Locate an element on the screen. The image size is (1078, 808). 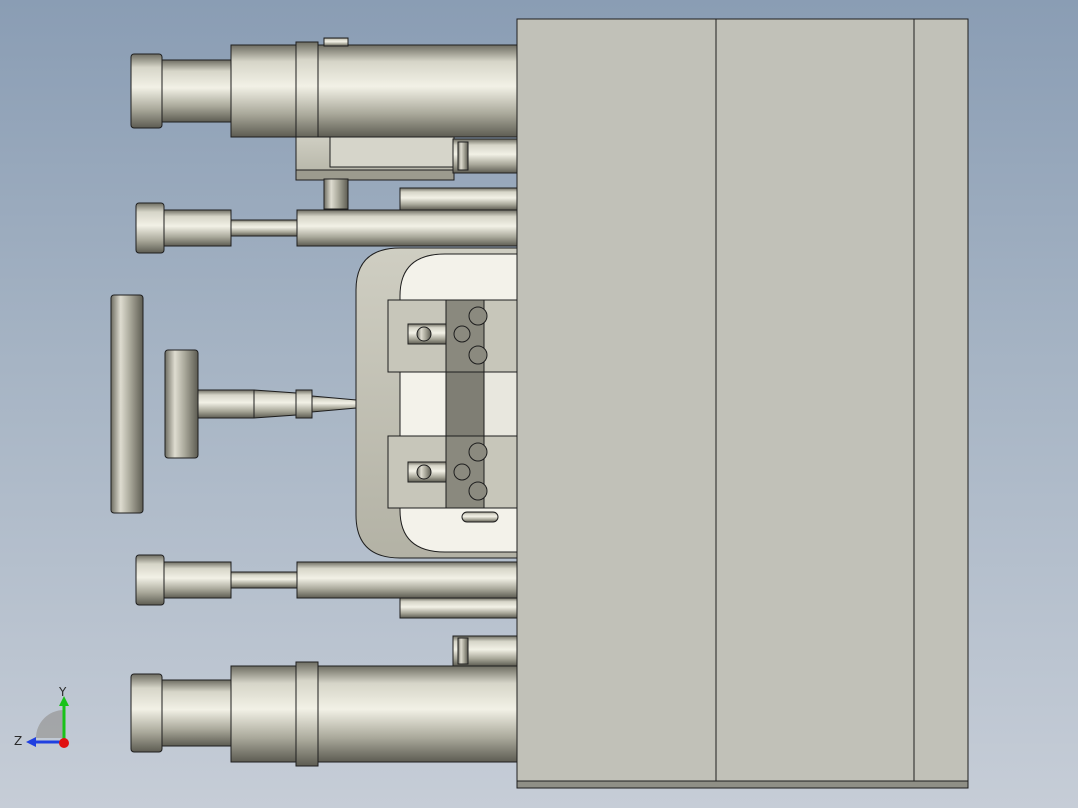
lower-tie-rod is located at coordinates (327, 586).